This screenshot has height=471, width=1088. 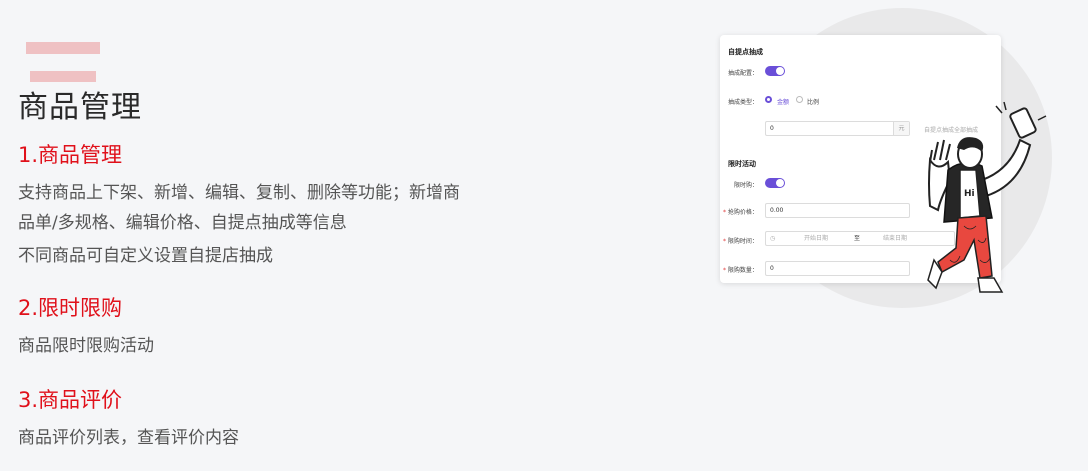 What do you see at coordinates (742, 164) in the screenshot?
I see `card-section-title: 限时活动` at bounding box center [742, 164].